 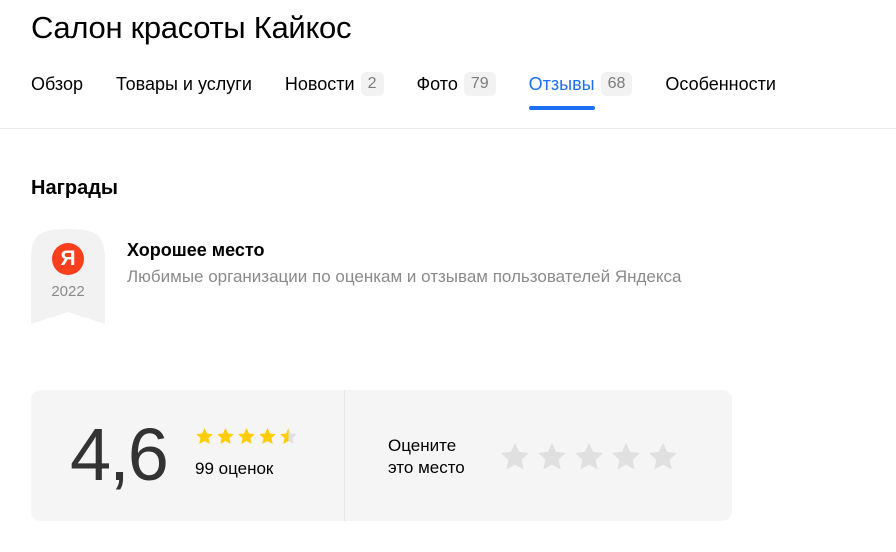 What do you see at coordinates (75, 188) in the screenshot?
I see `awards-heading: Награды` at bounding box center [75, 188].